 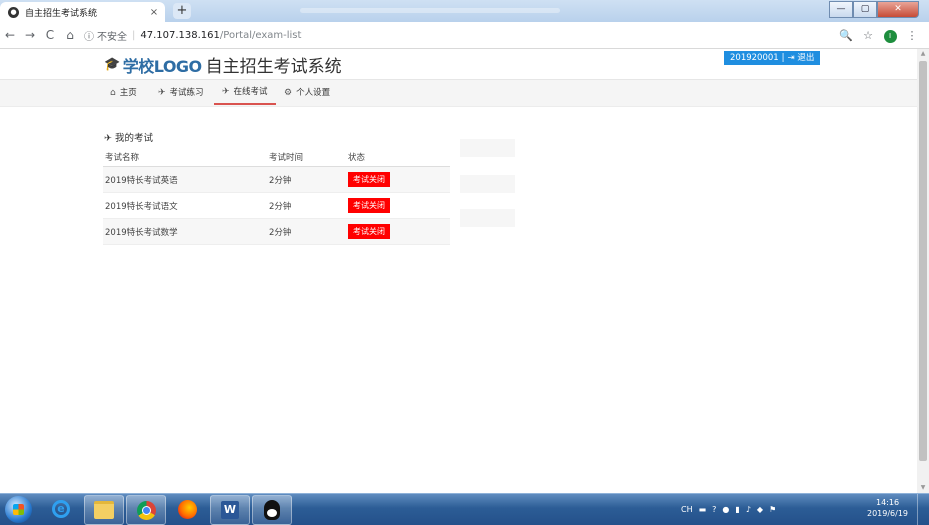 I want to click on chrome-icon, so click(x=146, y=510).